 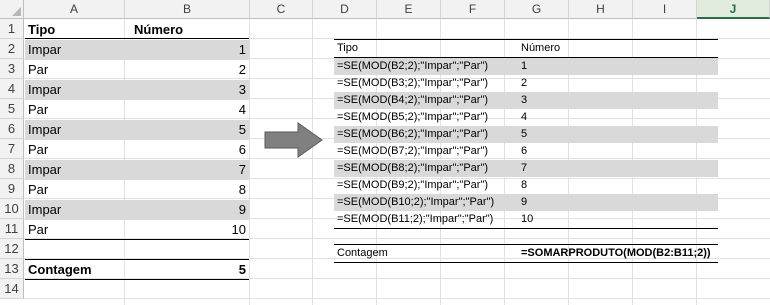 I want to click on column-header-f: F, so click(x=473, y=9).